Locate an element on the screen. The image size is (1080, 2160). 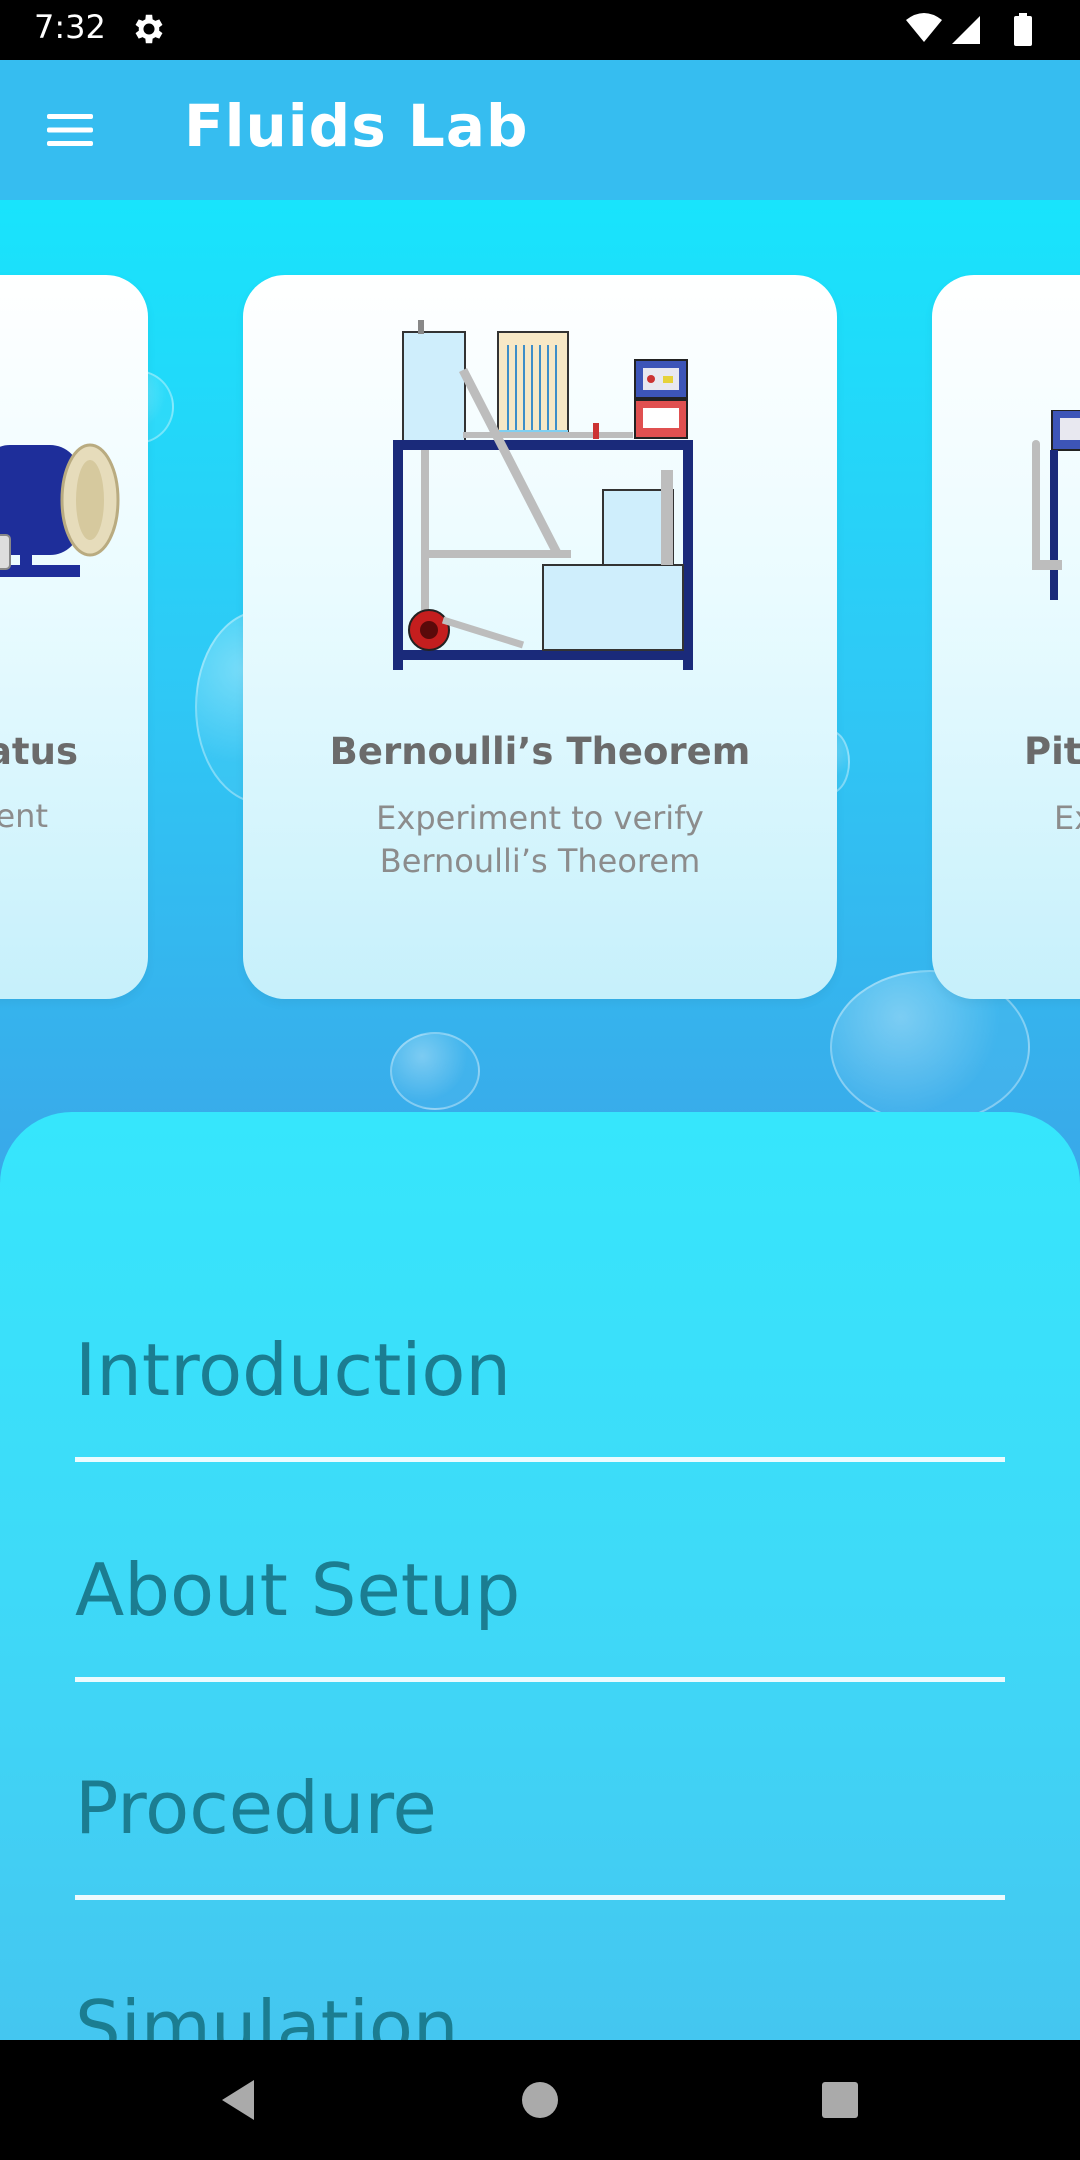
menu-button is located at coordinates (70, 130).